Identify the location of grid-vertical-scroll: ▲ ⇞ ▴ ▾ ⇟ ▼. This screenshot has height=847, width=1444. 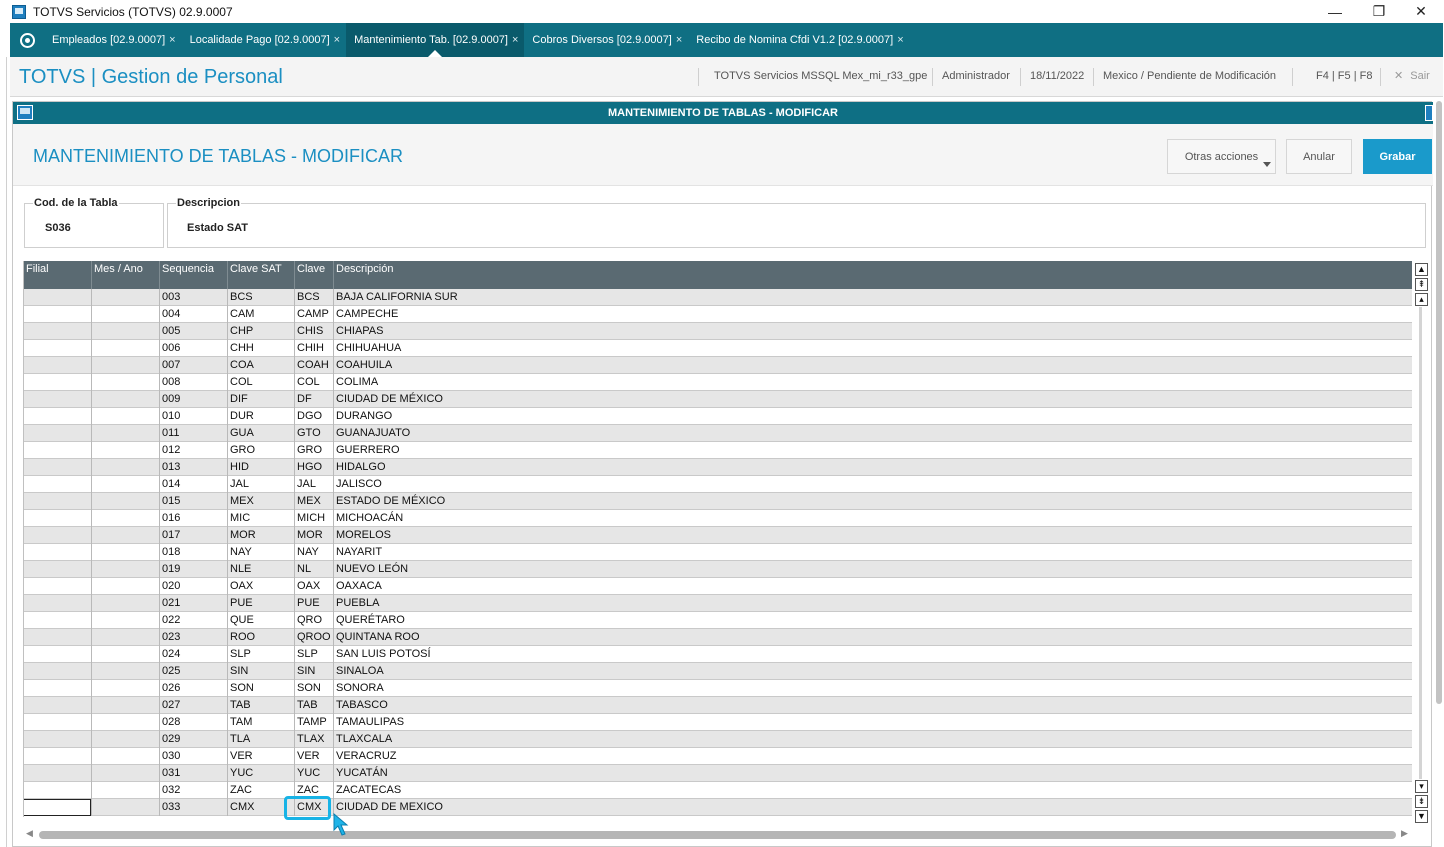
(1421, 546).